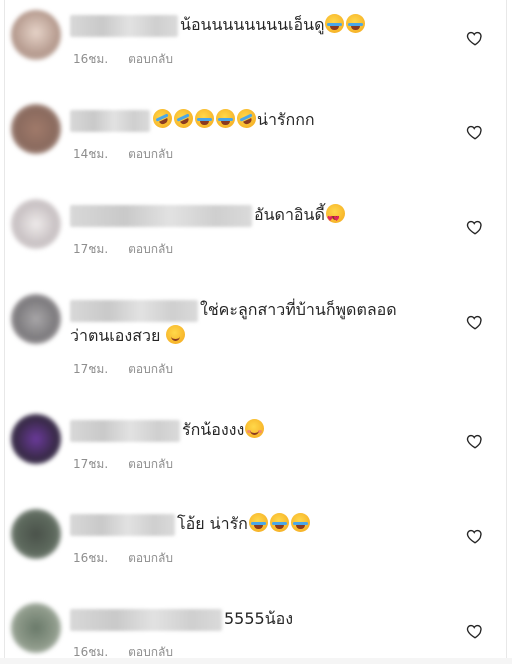 Image resolution: width=512 pixels, height=664 pixels. Describe the element at coordinates (286, 119) in the screenshot. I see `comment-text: น่ารักกก` at that location.